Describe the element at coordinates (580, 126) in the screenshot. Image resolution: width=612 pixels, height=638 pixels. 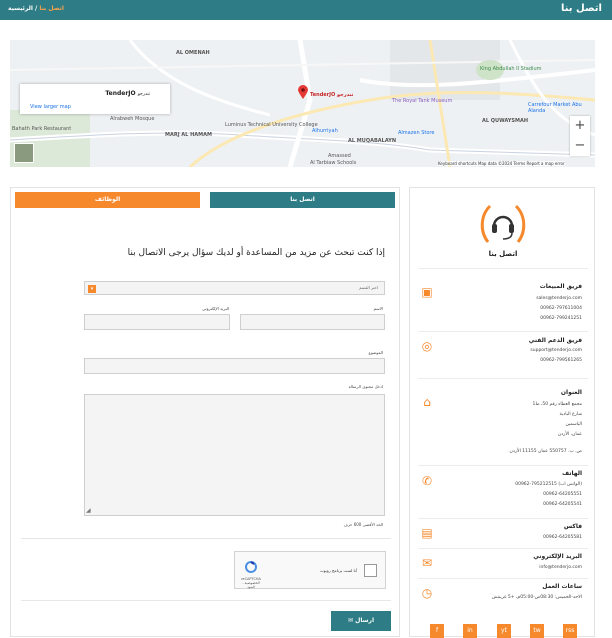
I see `zoom-in-button: +` at that location.